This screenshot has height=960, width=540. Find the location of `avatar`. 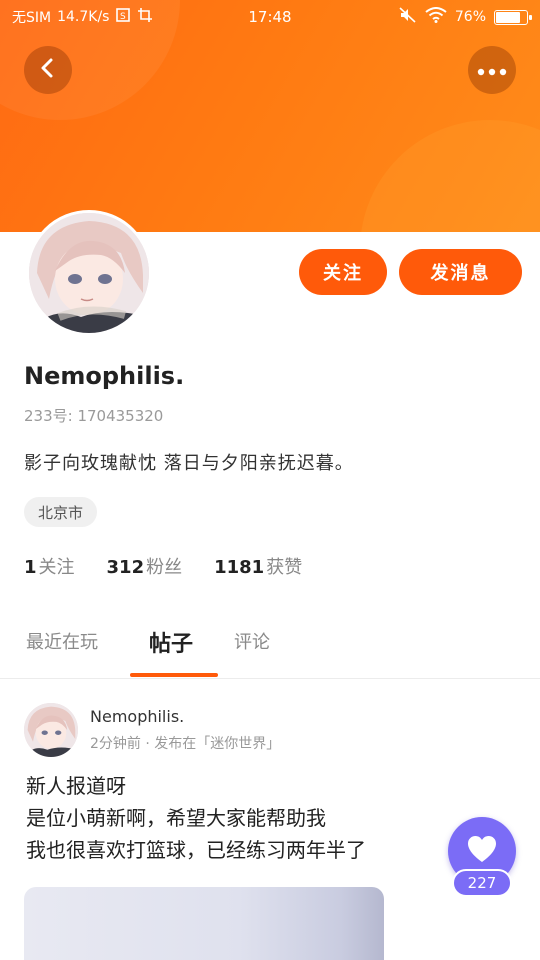

avatar is located at coordinates (89, 273).